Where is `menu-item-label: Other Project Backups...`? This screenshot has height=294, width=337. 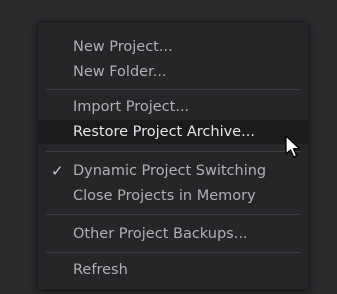 menu-item-label: Other Project Backups... is located at coordinates (160, 234).